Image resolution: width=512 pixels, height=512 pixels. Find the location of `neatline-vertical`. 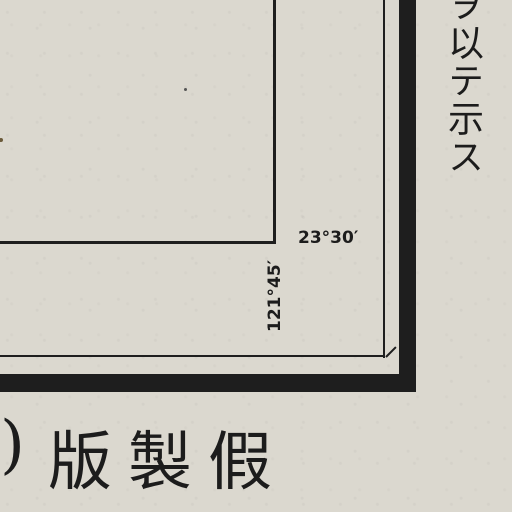

neatline-vertical is located at coordinates (384, 179).